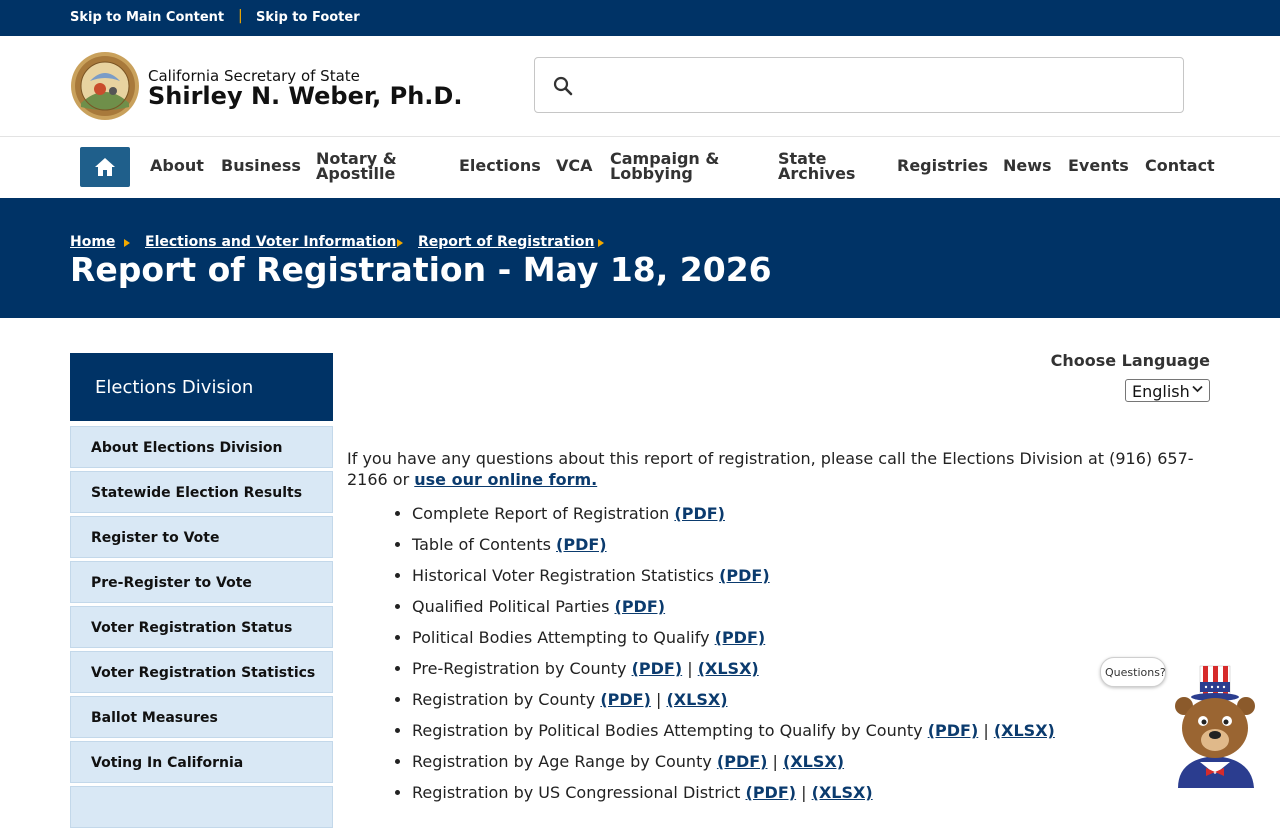 The width and height of the screenshot is (1280, 828). I want to click on breadcrumb-elections: Elections and Voter Information, so click(270, 242).